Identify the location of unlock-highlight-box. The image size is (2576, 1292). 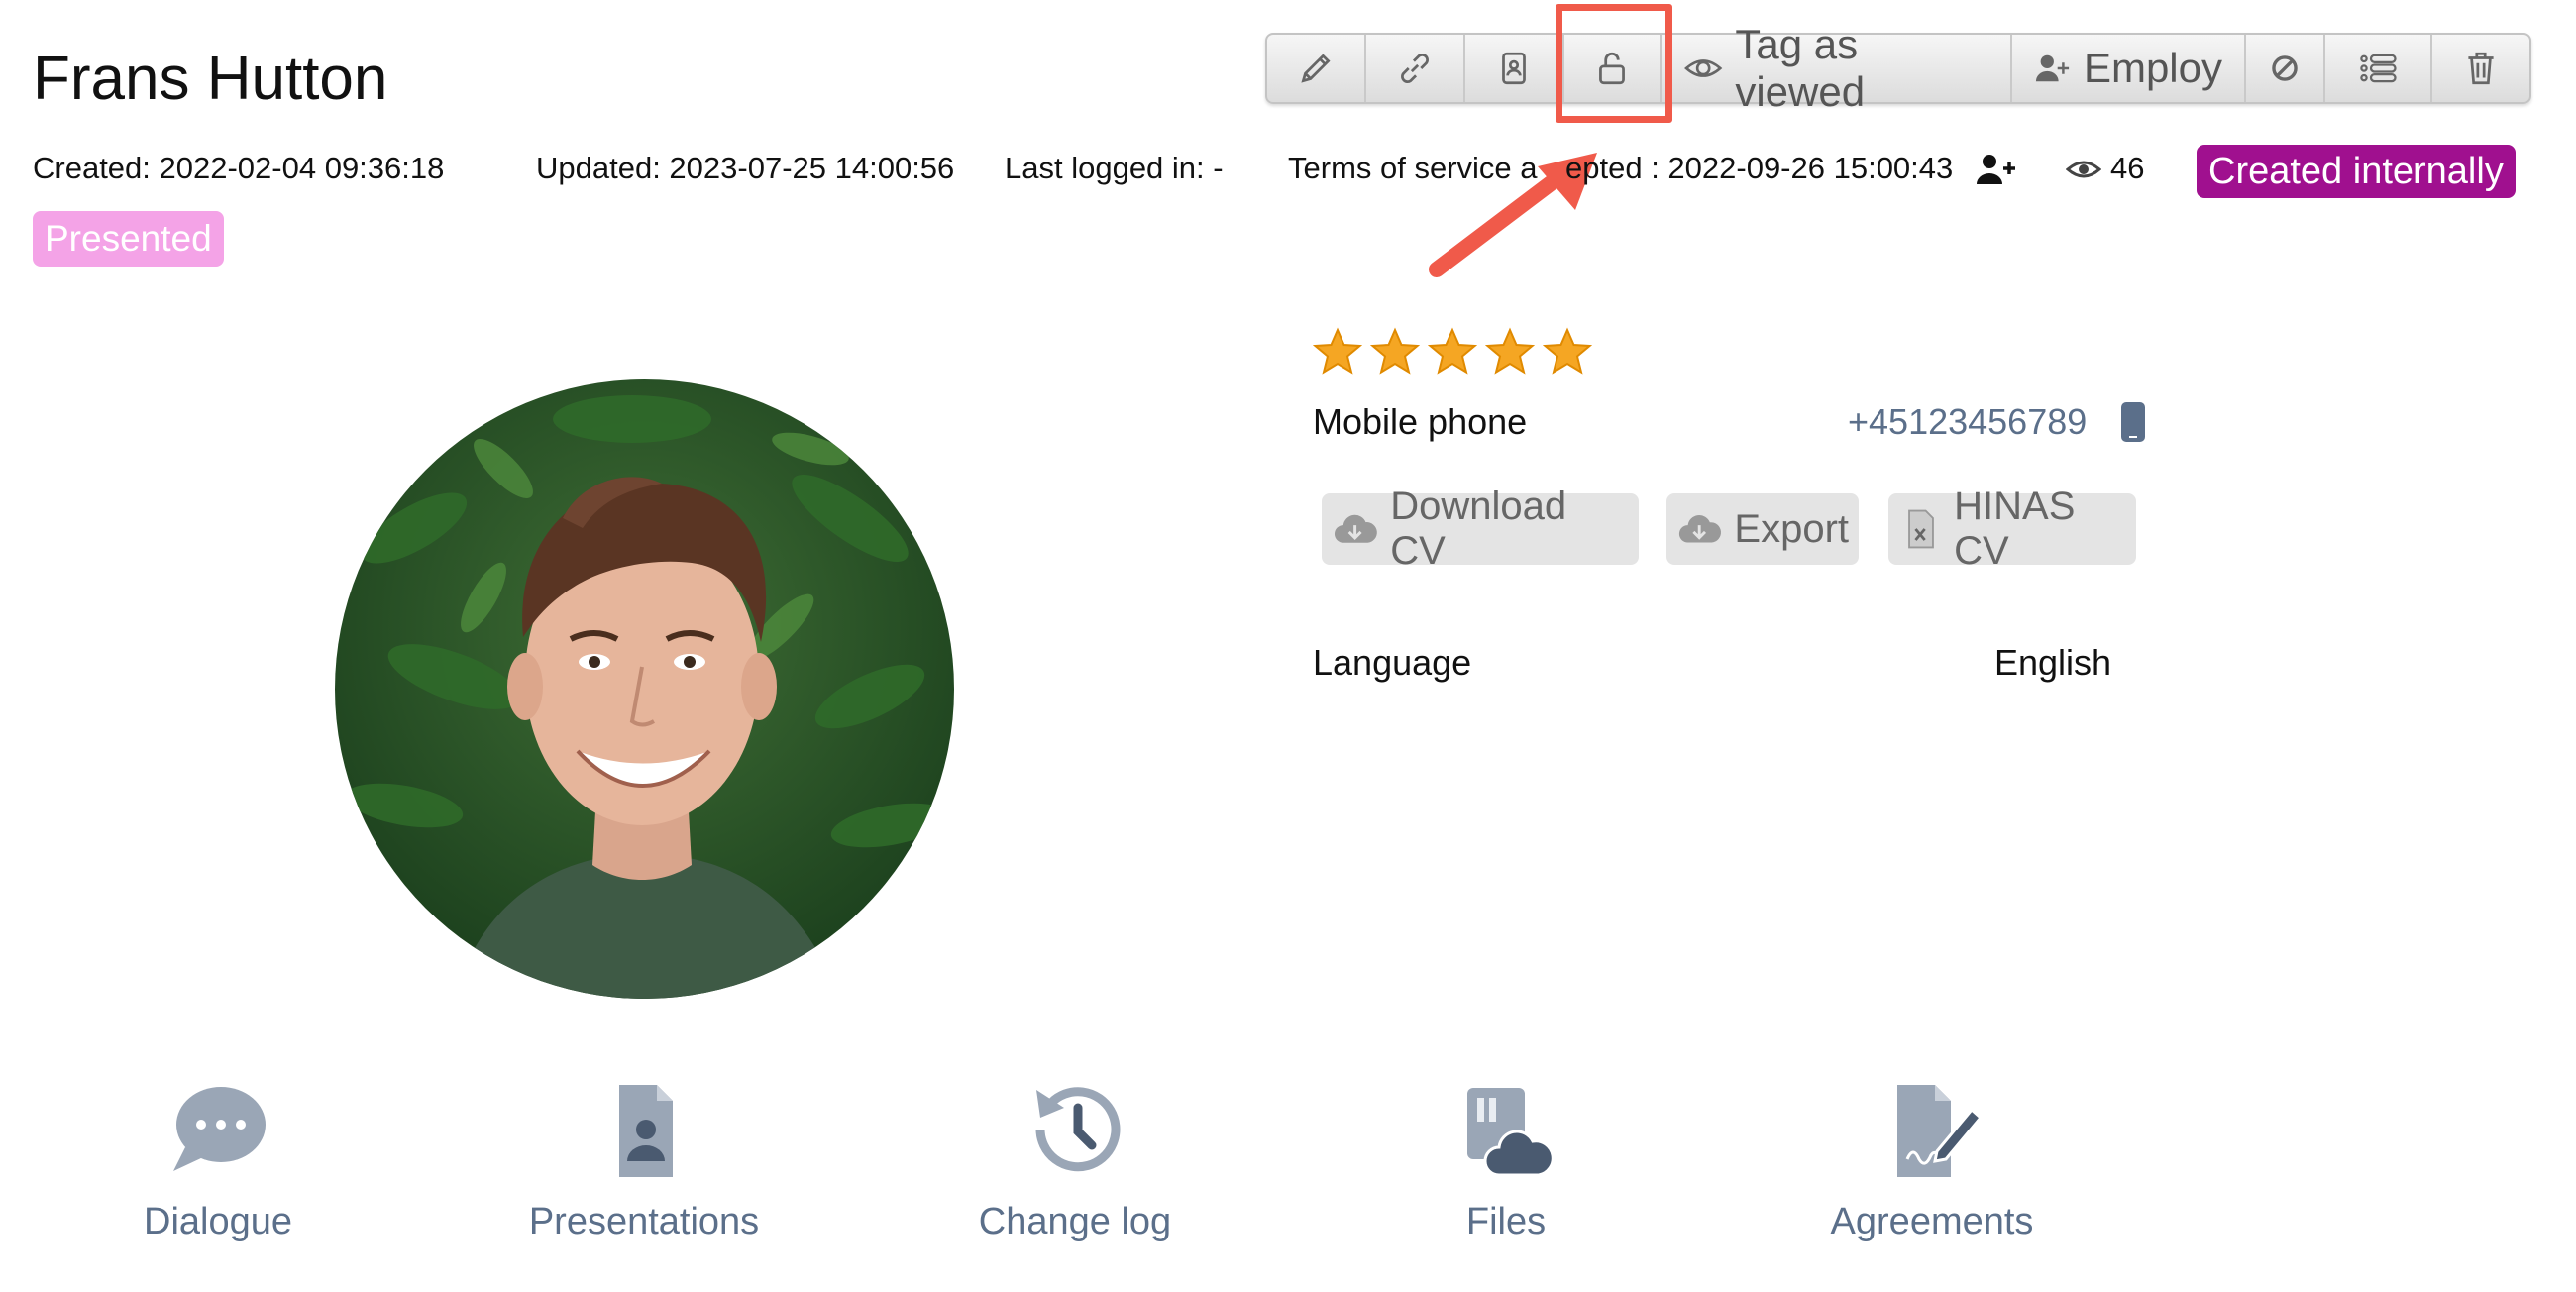
(1614, 64).